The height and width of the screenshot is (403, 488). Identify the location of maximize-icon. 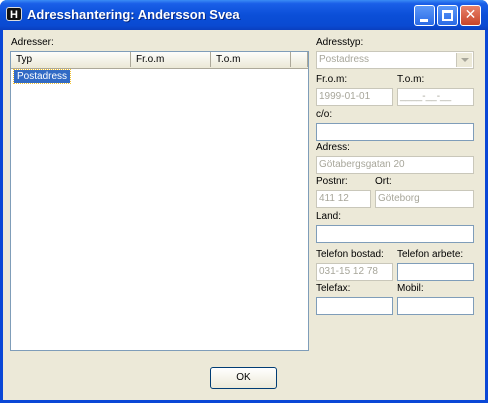
(447, 15).